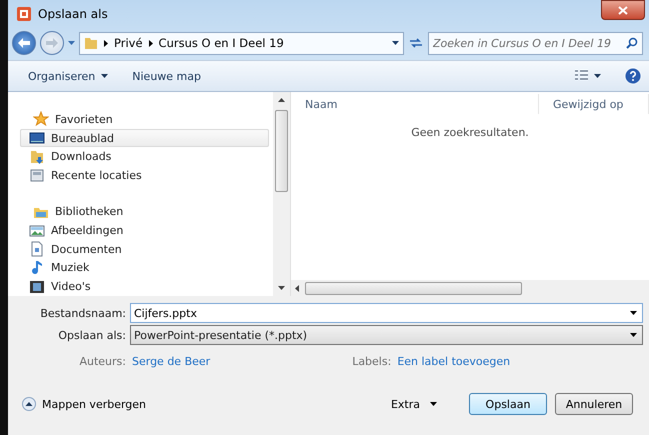  Describe the element at coordinates (73, 14) in the screenshot. I see `window-title: Opslaan als` at that location.